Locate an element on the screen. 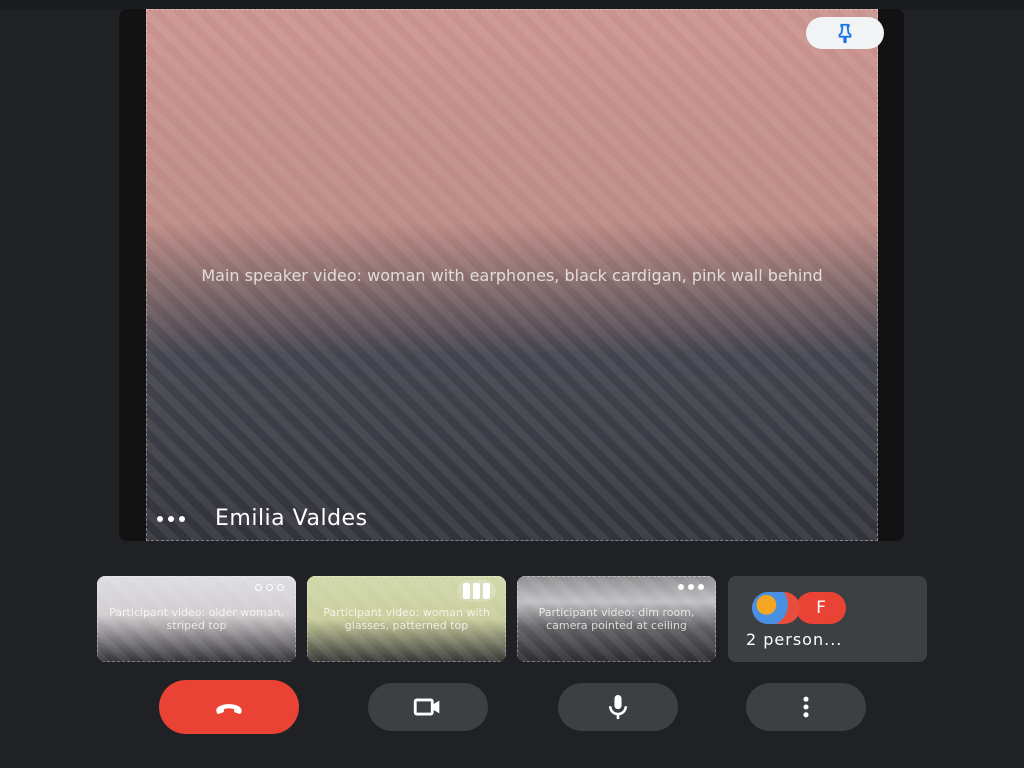  pin-icon is located at coordinates (845, 33).